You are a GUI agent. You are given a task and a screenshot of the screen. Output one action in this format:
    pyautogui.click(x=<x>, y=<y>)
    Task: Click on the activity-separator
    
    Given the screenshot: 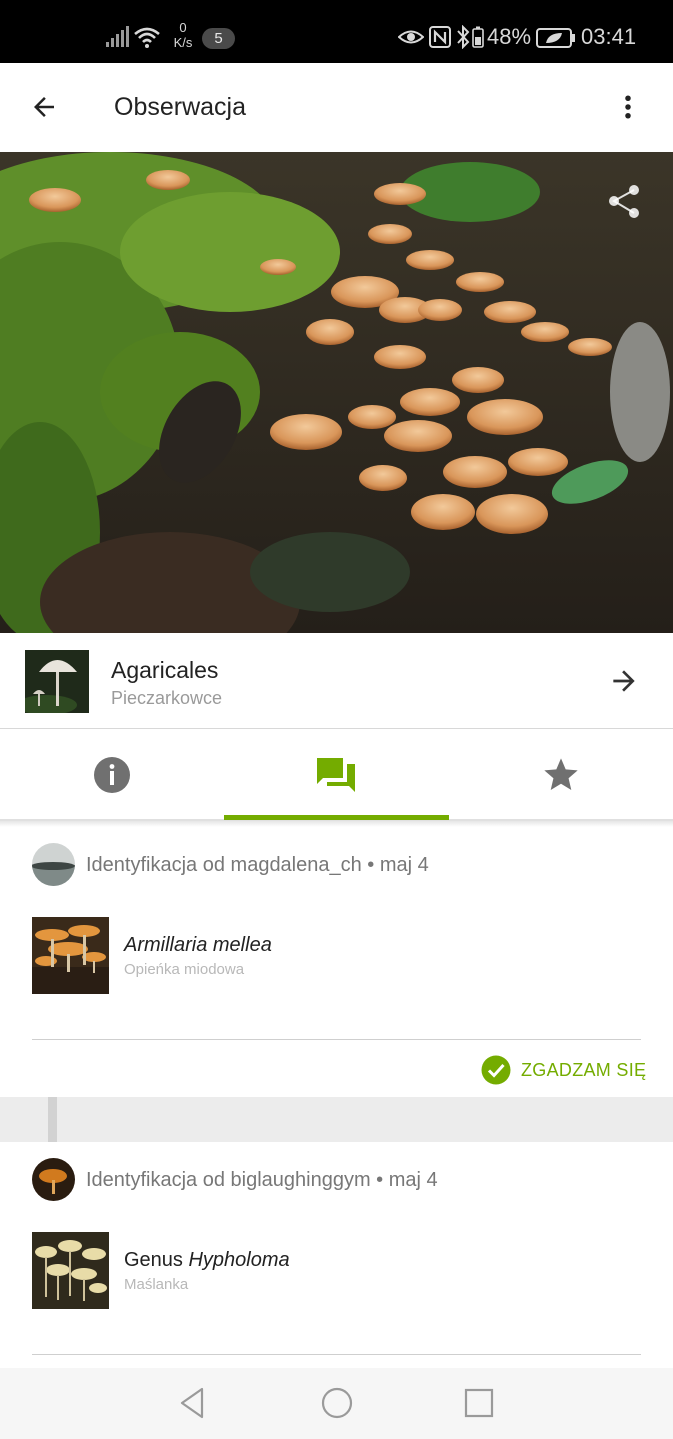 What is the action you would take?
    pyautogui.click(x=336, y=1119)
    